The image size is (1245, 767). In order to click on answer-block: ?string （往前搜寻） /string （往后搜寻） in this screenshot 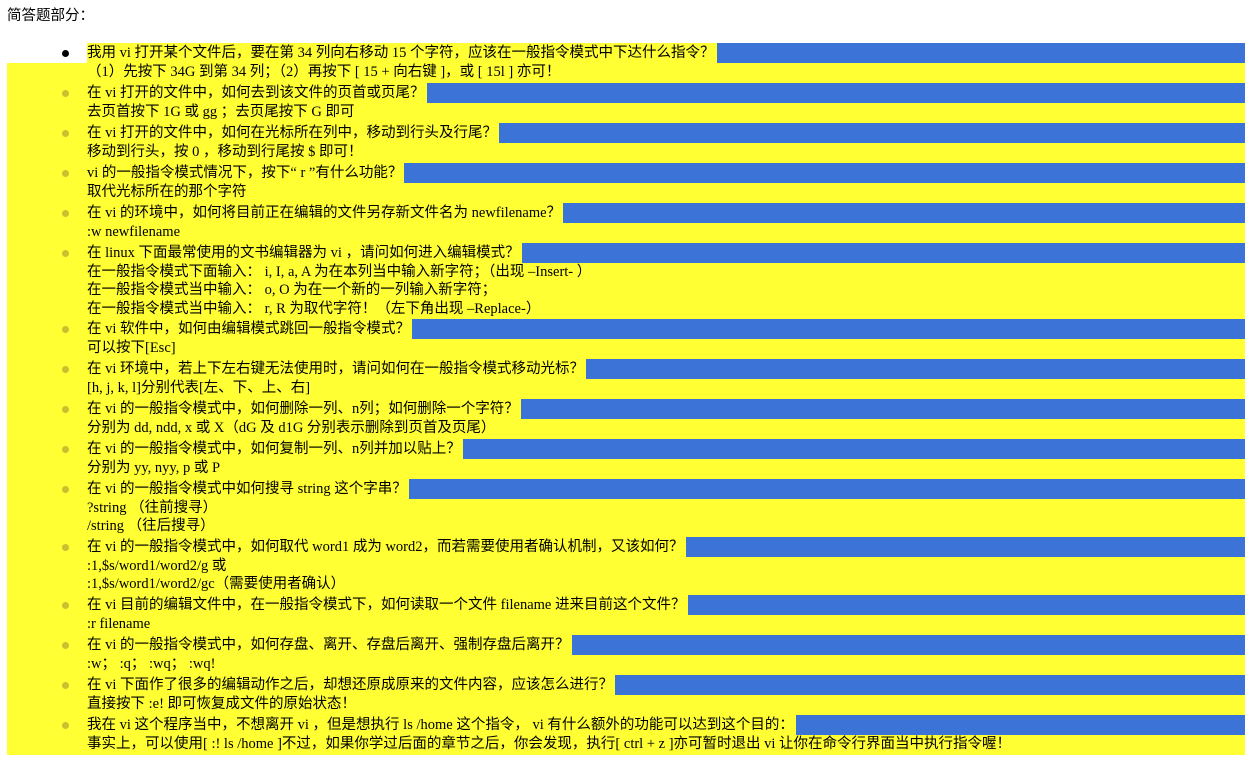, I will do `click(152, 517)`.